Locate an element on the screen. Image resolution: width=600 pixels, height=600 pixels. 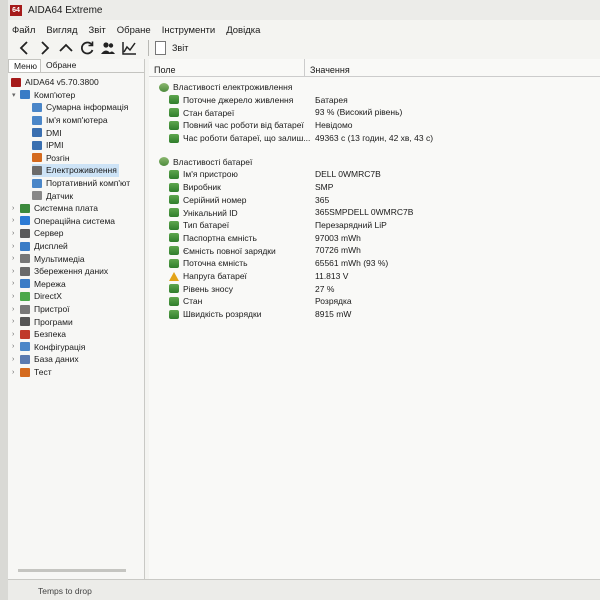
tree-item: Сумарна інформація is located at coordinates (80, 107).